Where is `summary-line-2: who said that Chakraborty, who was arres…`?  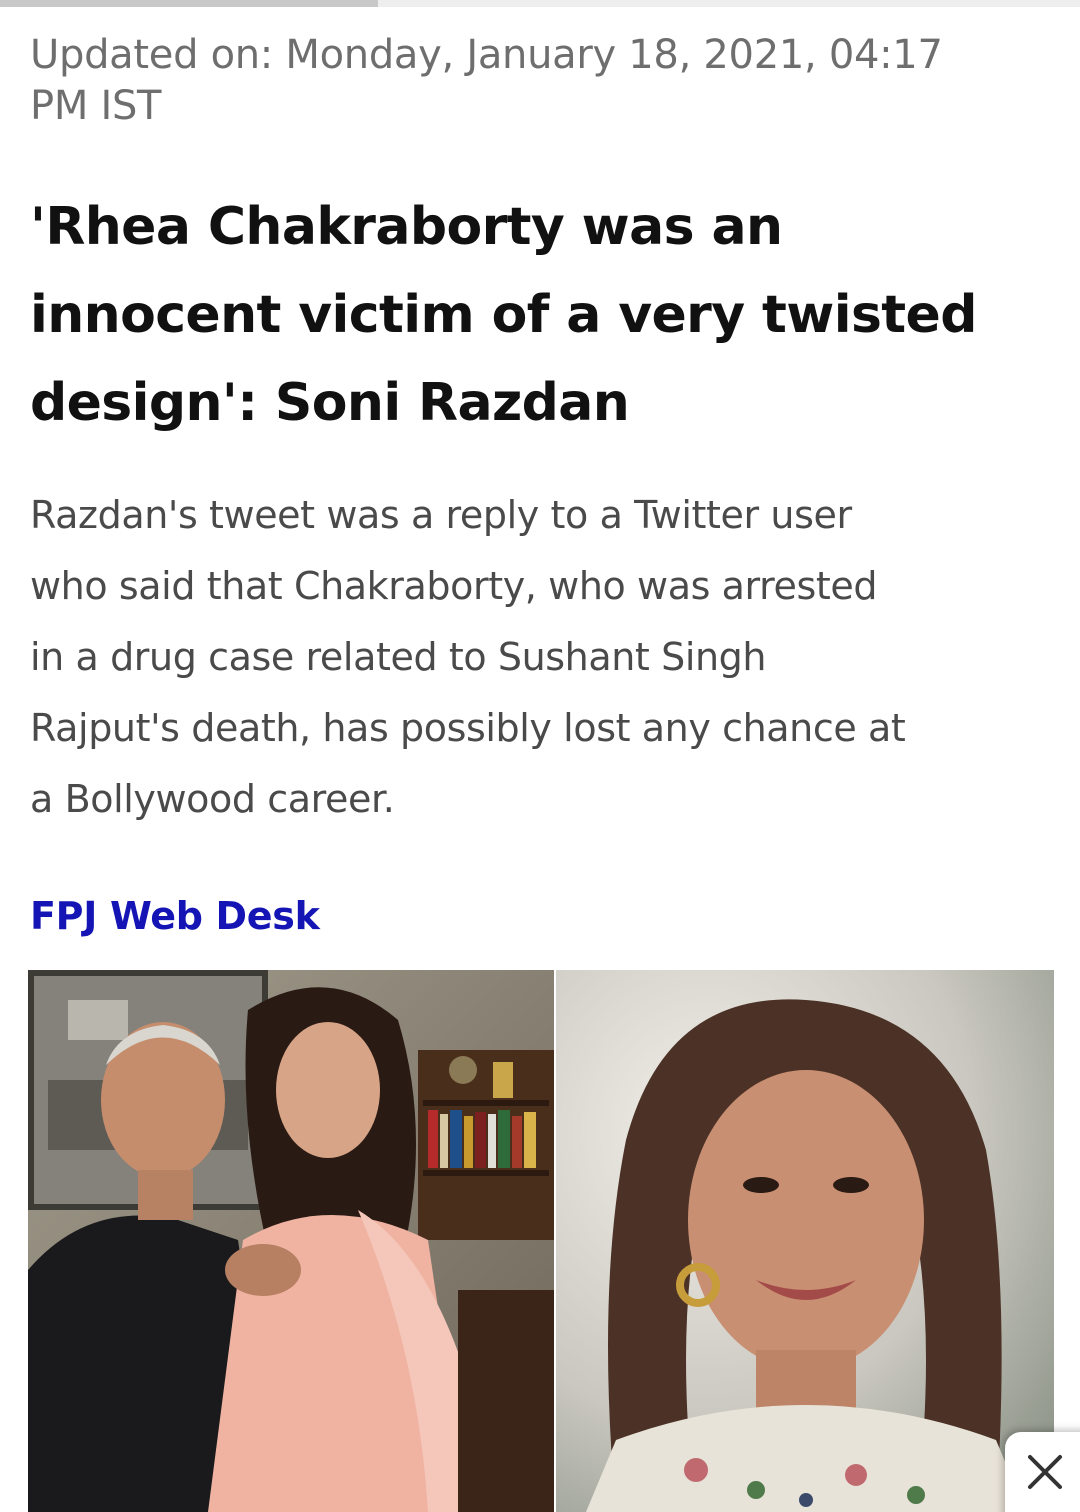
summary-line-2: who said that Chakraborty, who was arres… is located at coordinates (454, 586).